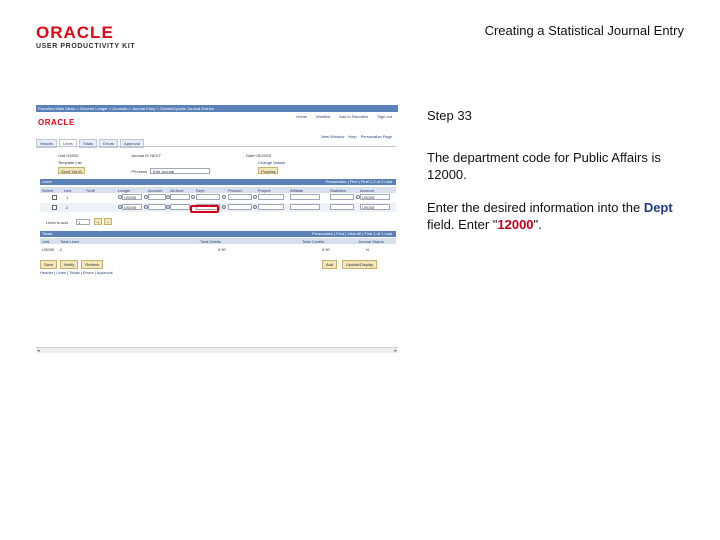 The height and width of the screenshot is (540, 720). I want to click on link-help: Help, so click(352, 136).